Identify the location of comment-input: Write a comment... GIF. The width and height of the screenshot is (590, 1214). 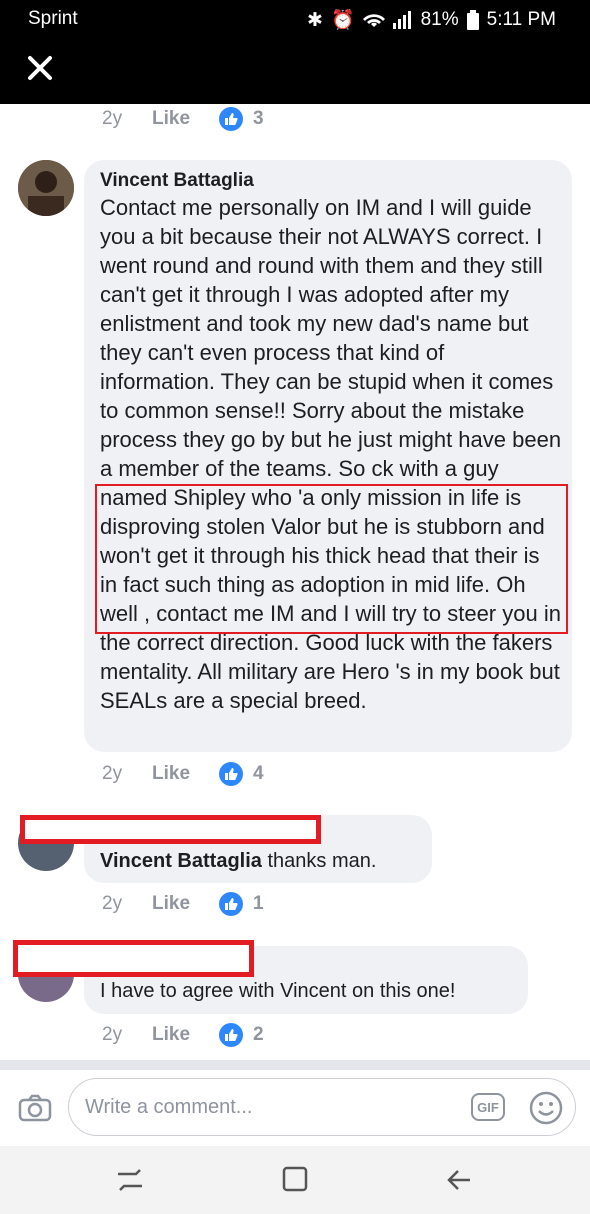
(322, 1107).